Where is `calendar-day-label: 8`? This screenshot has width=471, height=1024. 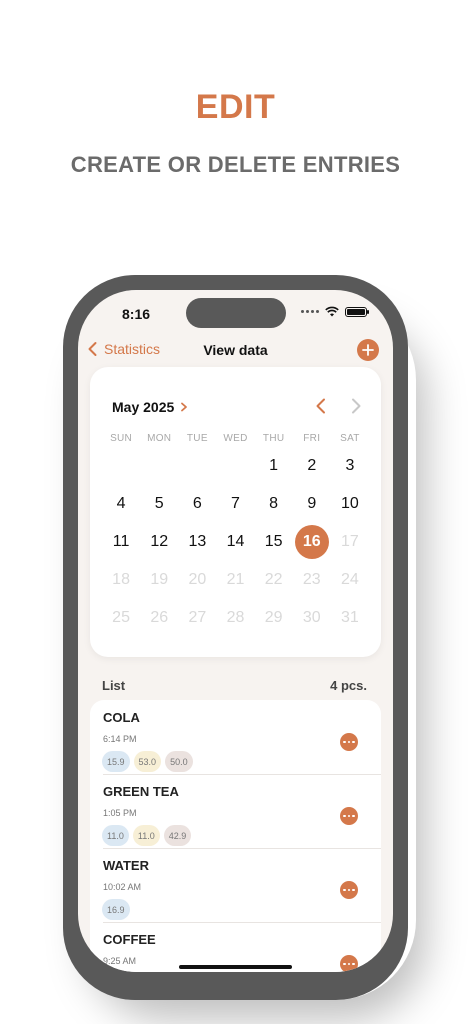 calendar-day-label: 8 is located at coordinates (274, 503).